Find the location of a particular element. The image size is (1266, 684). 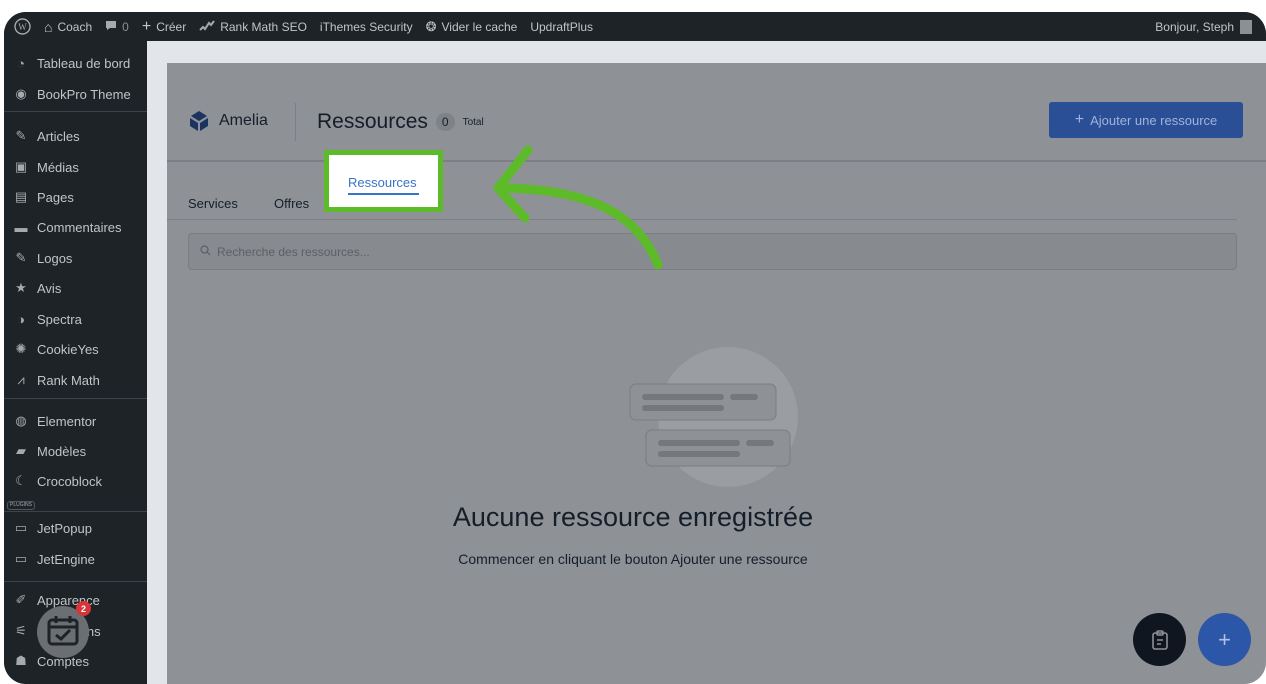

tab-services: Services is located at coordinates (213, 203).